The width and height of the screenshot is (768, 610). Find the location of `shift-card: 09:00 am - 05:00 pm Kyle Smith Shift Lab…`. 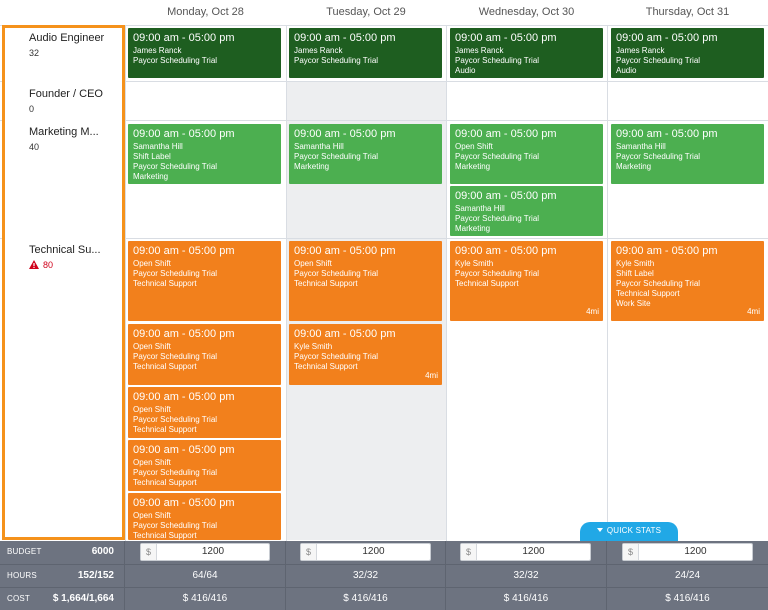

shift-card: 09:00 am - 05:00 pm Kyle Smith Shift Lab… is located at coordinates (687, 281).